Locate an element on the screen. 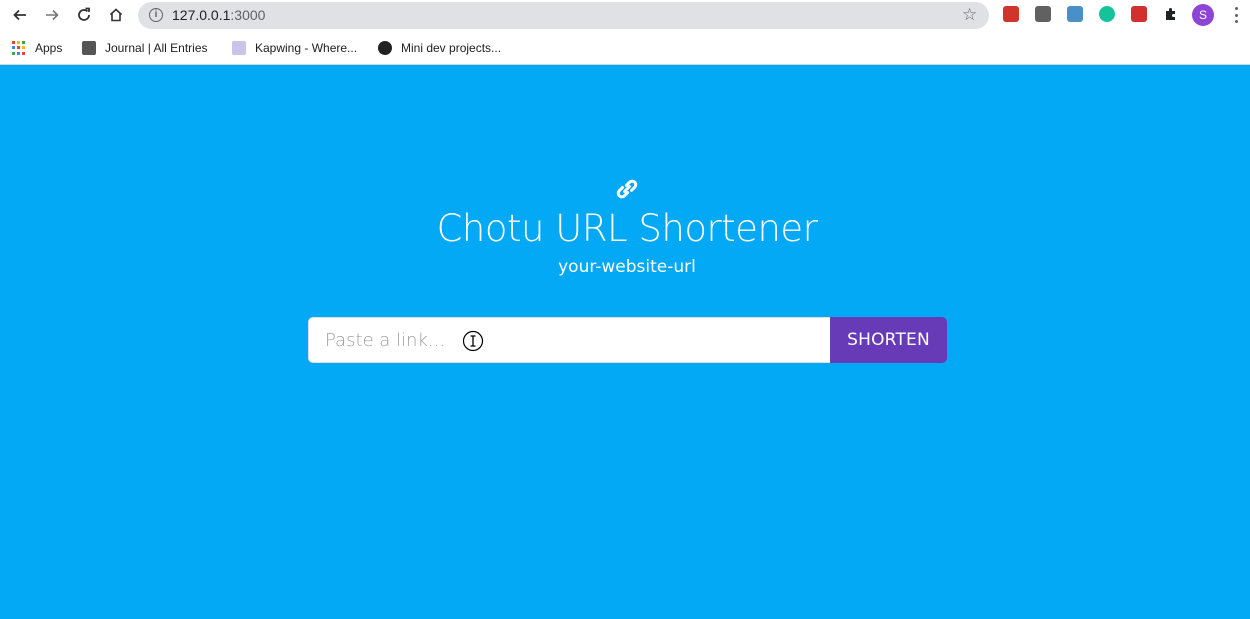 Image resolution: width=1250 pixels, height=619 pixels. extension-blue-icon is located at coordinates (1075, 14).